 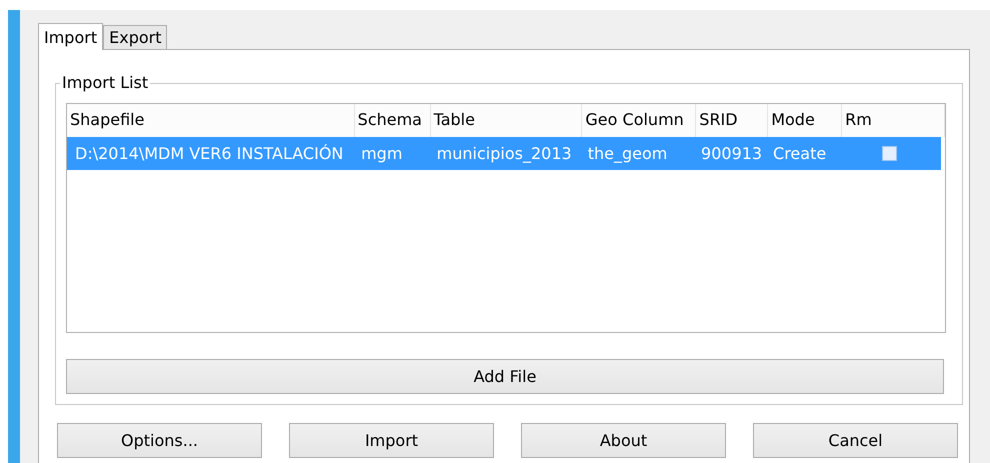 I want to click on tab: Export, so click(x=135, y=37).